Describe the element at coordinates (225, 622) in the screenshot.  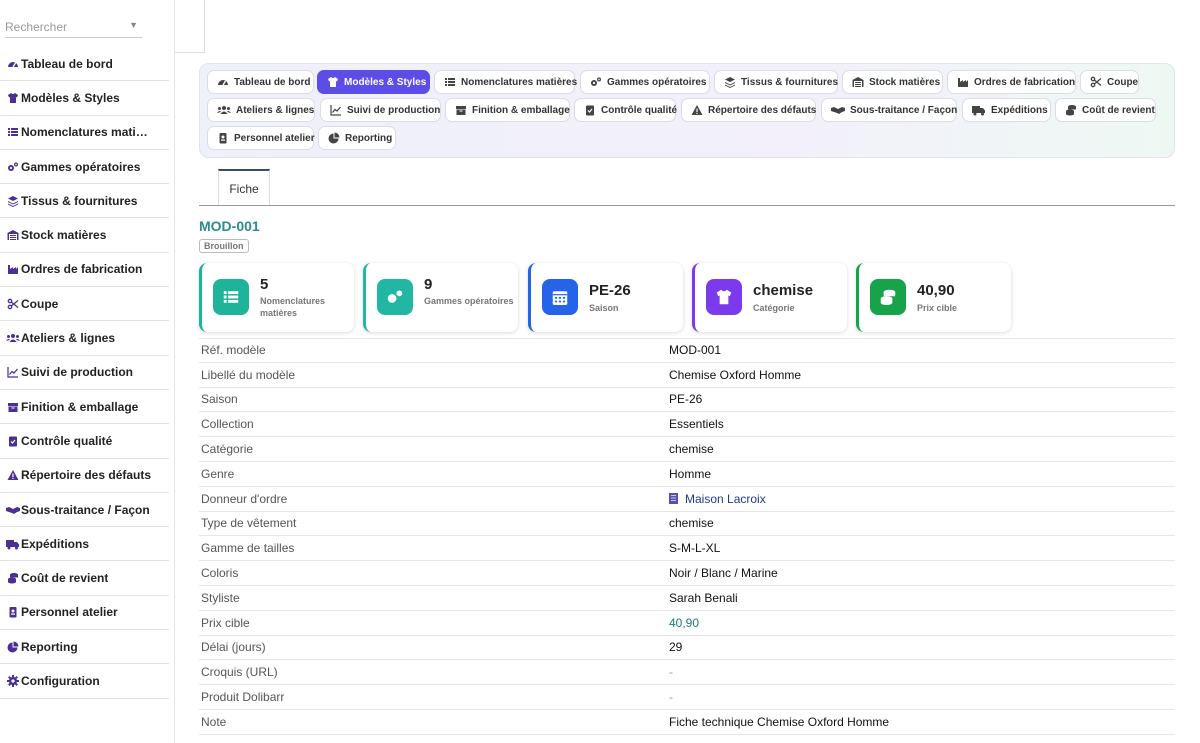
I see `field-label: Prix cible` at that location.